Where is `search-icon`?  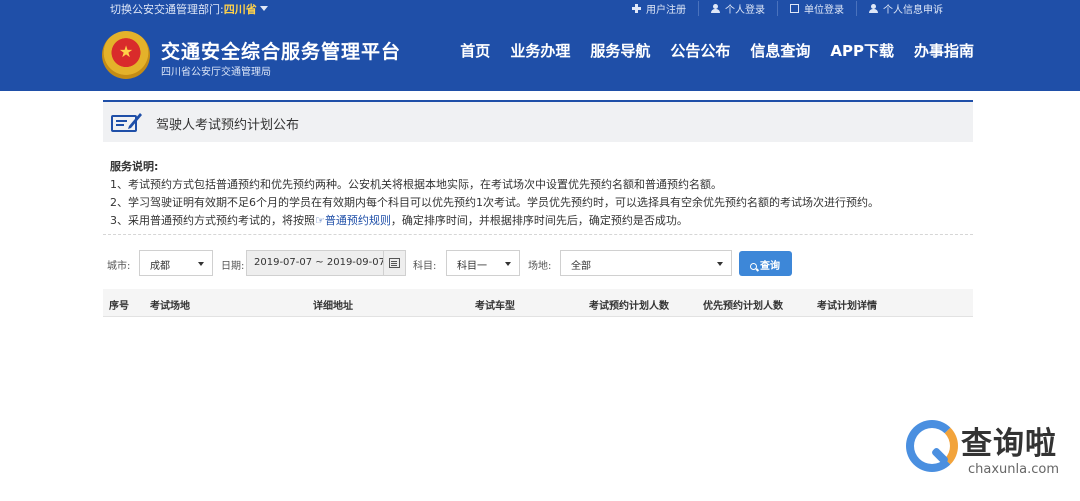 search-icon is located at coordinates (753, 266).